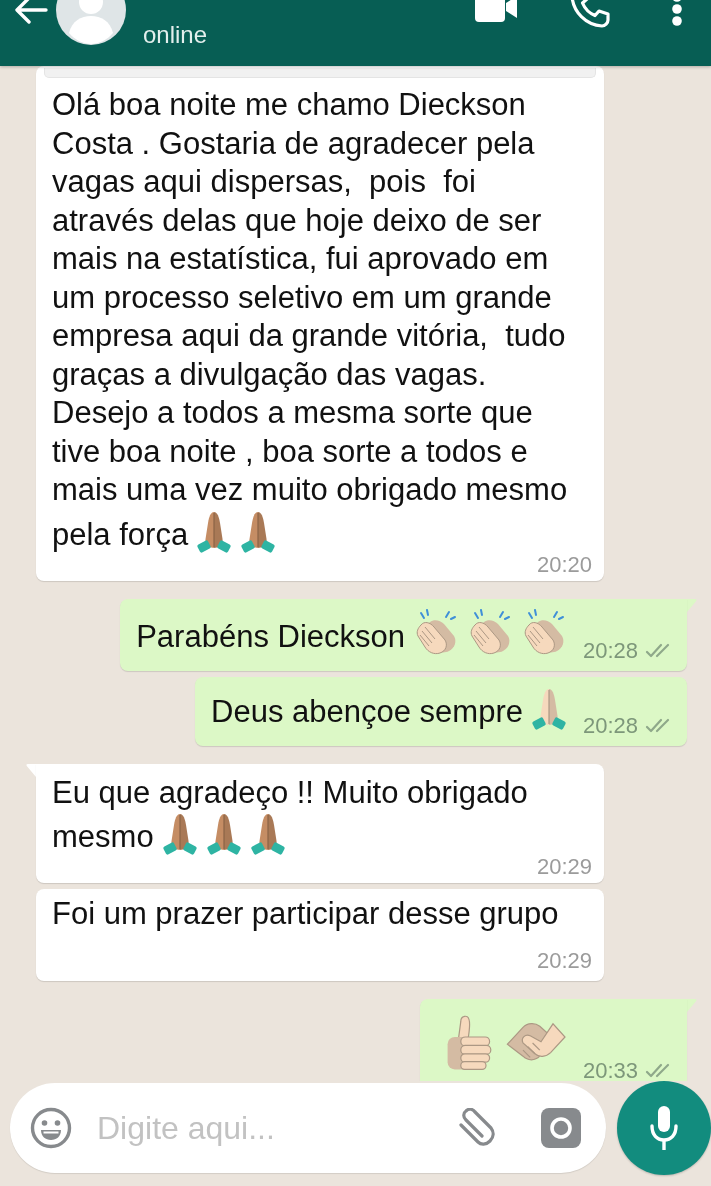 This screenshot has width=711, height=1186. Describe the element at coordinates (677, 13) in the screenshot. I see `more-options-icon` at that location.